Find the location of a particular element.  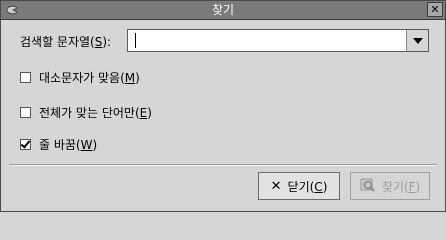

title-bar: 찾기 ✕ is located at coordinates (223, 10).